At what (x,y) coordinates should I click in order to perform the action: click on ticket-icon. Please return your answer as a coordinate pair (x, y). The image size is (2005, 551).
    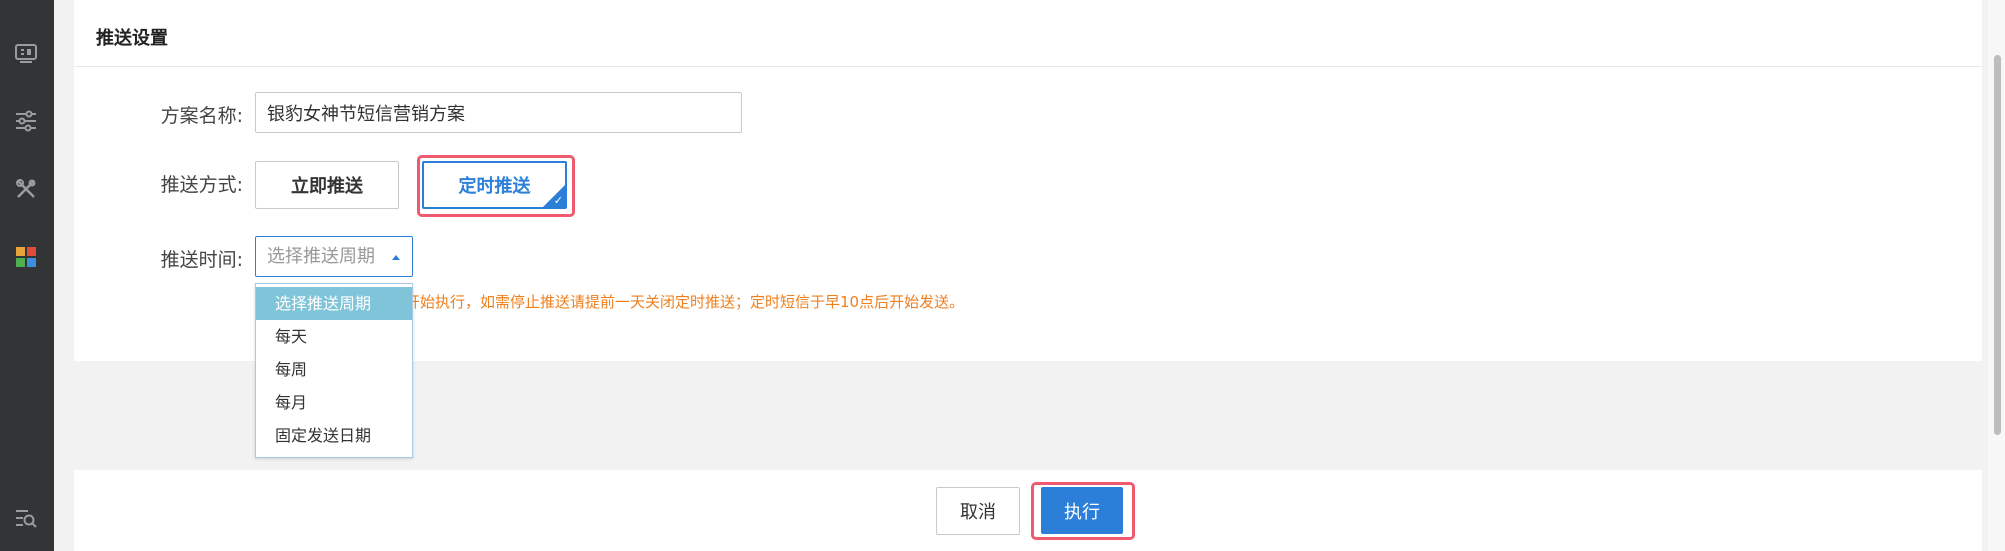
    Looking at the image, I should click on (26, 53).